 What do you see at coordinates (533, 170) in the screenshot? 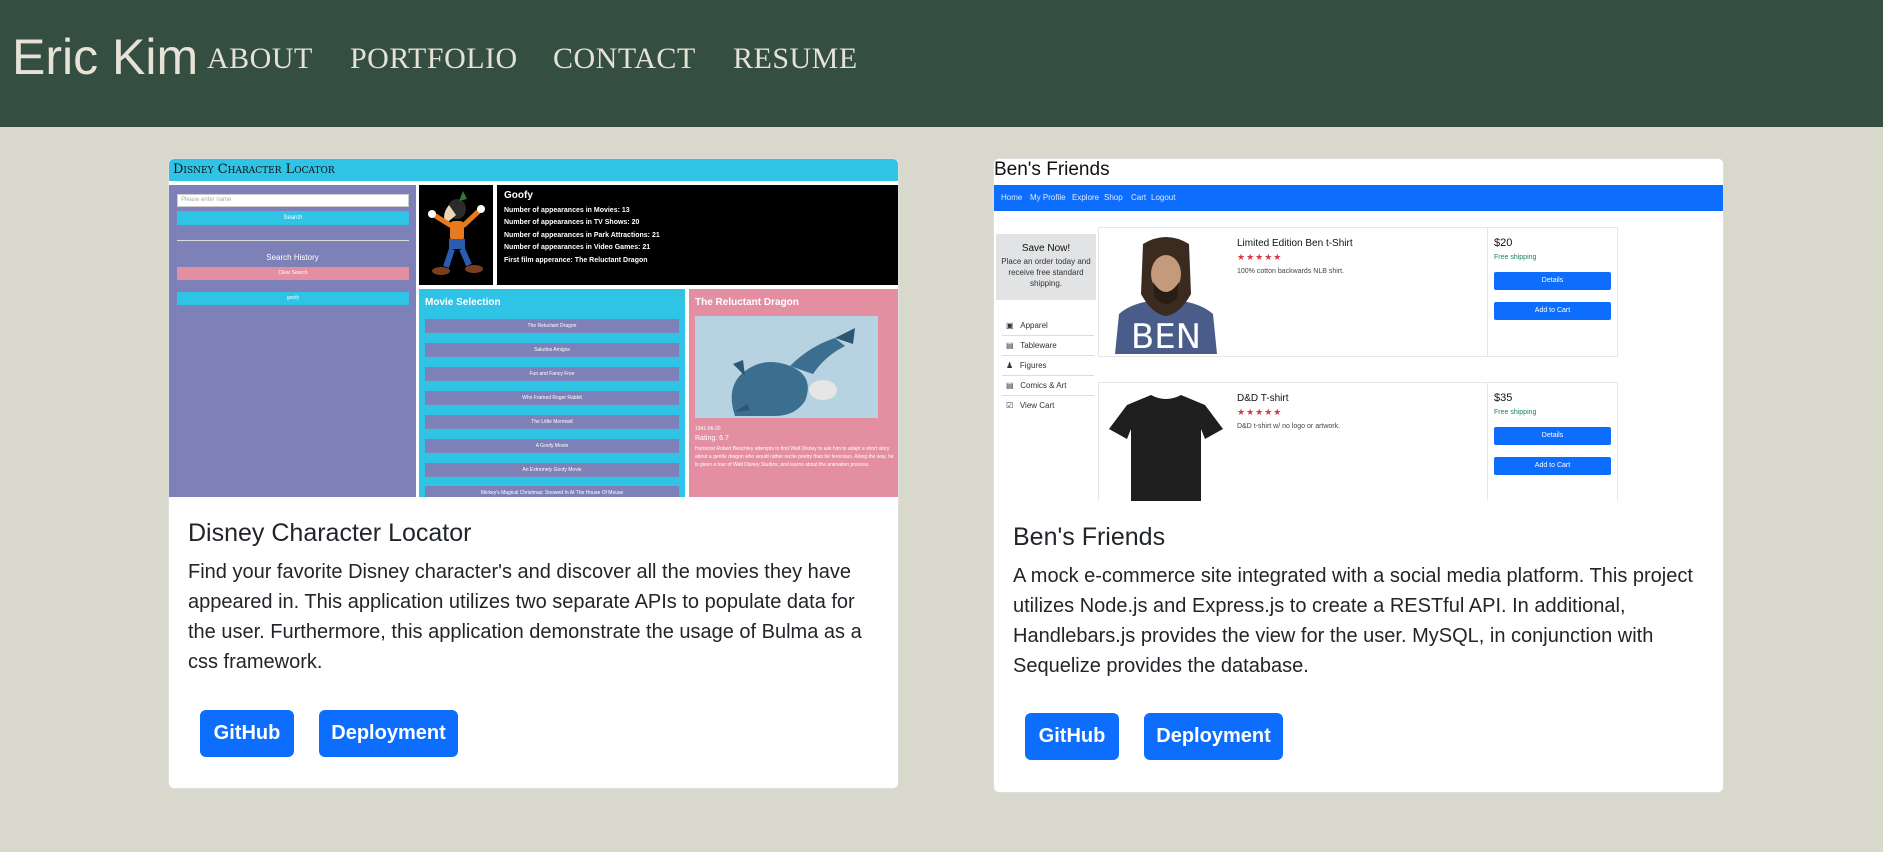
I see `preview-app-header: Disney Character Locator` at bounding box center [533, 170].